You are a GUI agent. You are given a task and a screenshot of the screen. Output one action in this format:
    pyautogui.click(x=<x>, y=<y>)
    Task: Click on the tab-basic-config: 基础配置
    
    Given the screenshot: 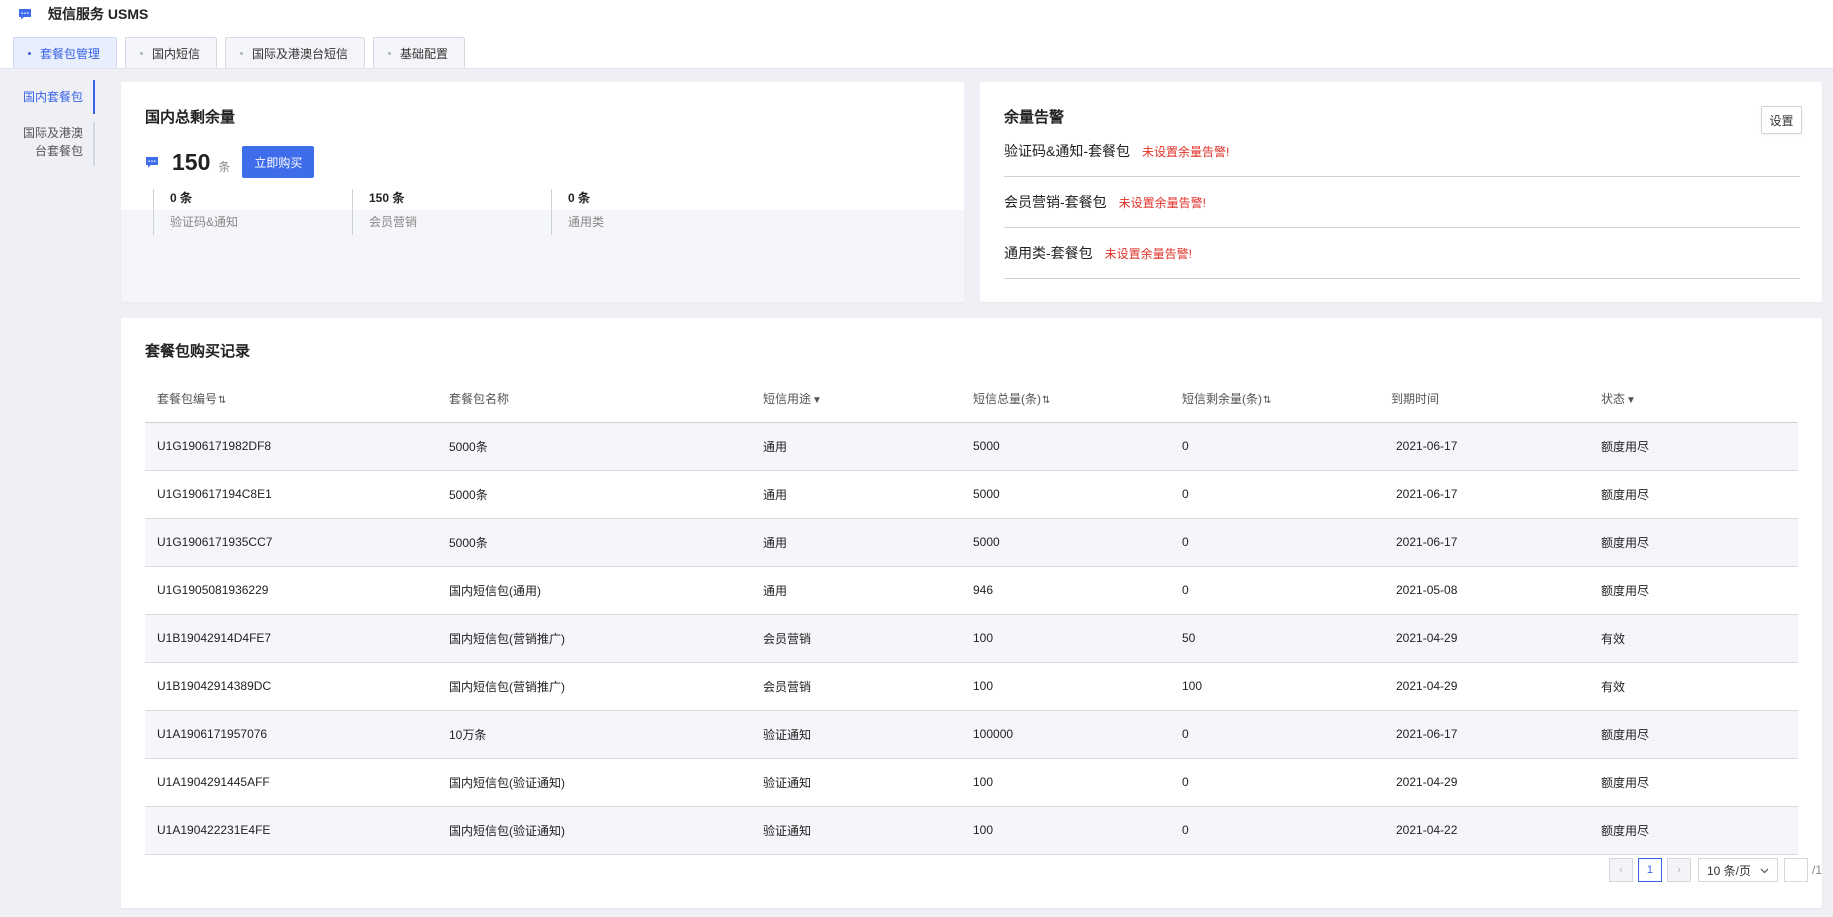 What is the action you would take?
    pyautogui.click(x=419, y=52)
    